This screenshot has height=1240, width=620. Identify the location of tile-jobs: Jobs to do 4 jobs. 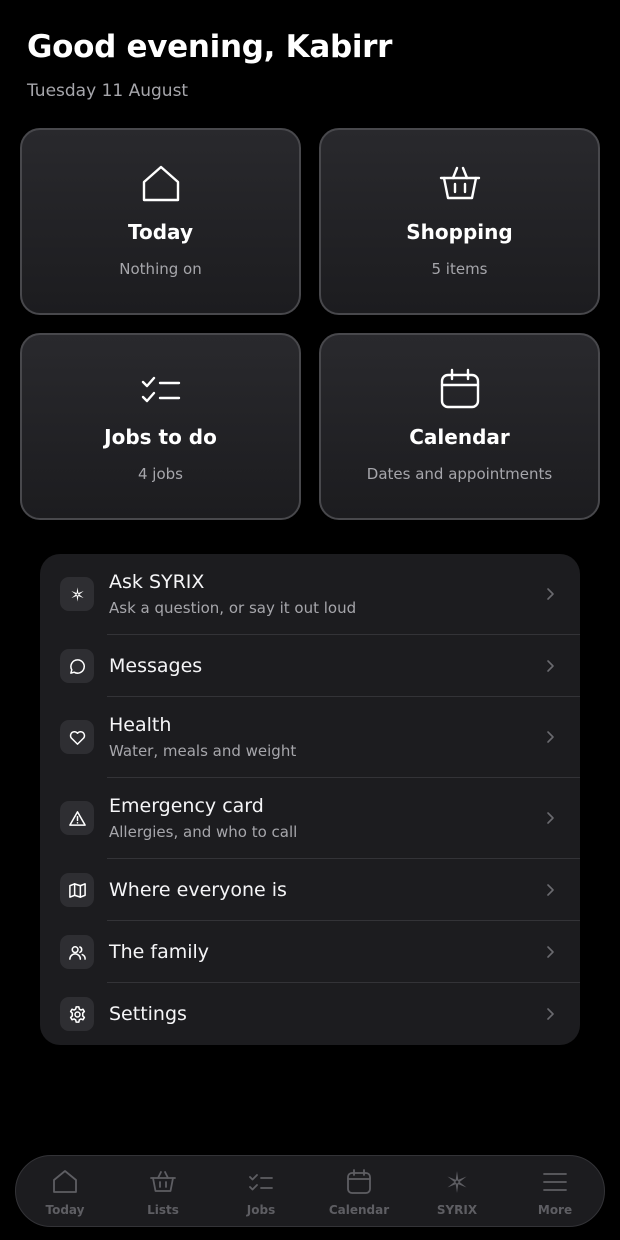
(160, 426).